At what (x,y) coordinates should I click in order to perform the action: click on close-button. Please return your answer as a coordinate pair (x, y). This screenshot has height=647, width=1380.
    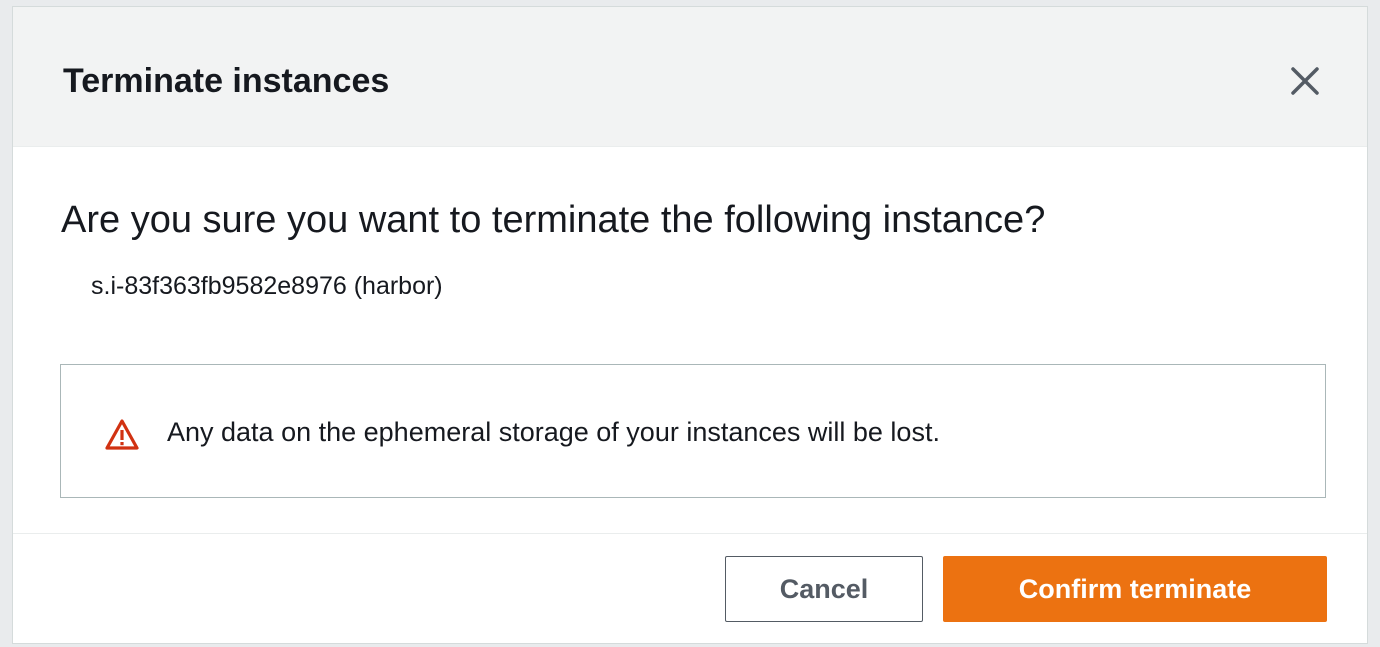
    Looking at the image, I should click on (1305, 81).